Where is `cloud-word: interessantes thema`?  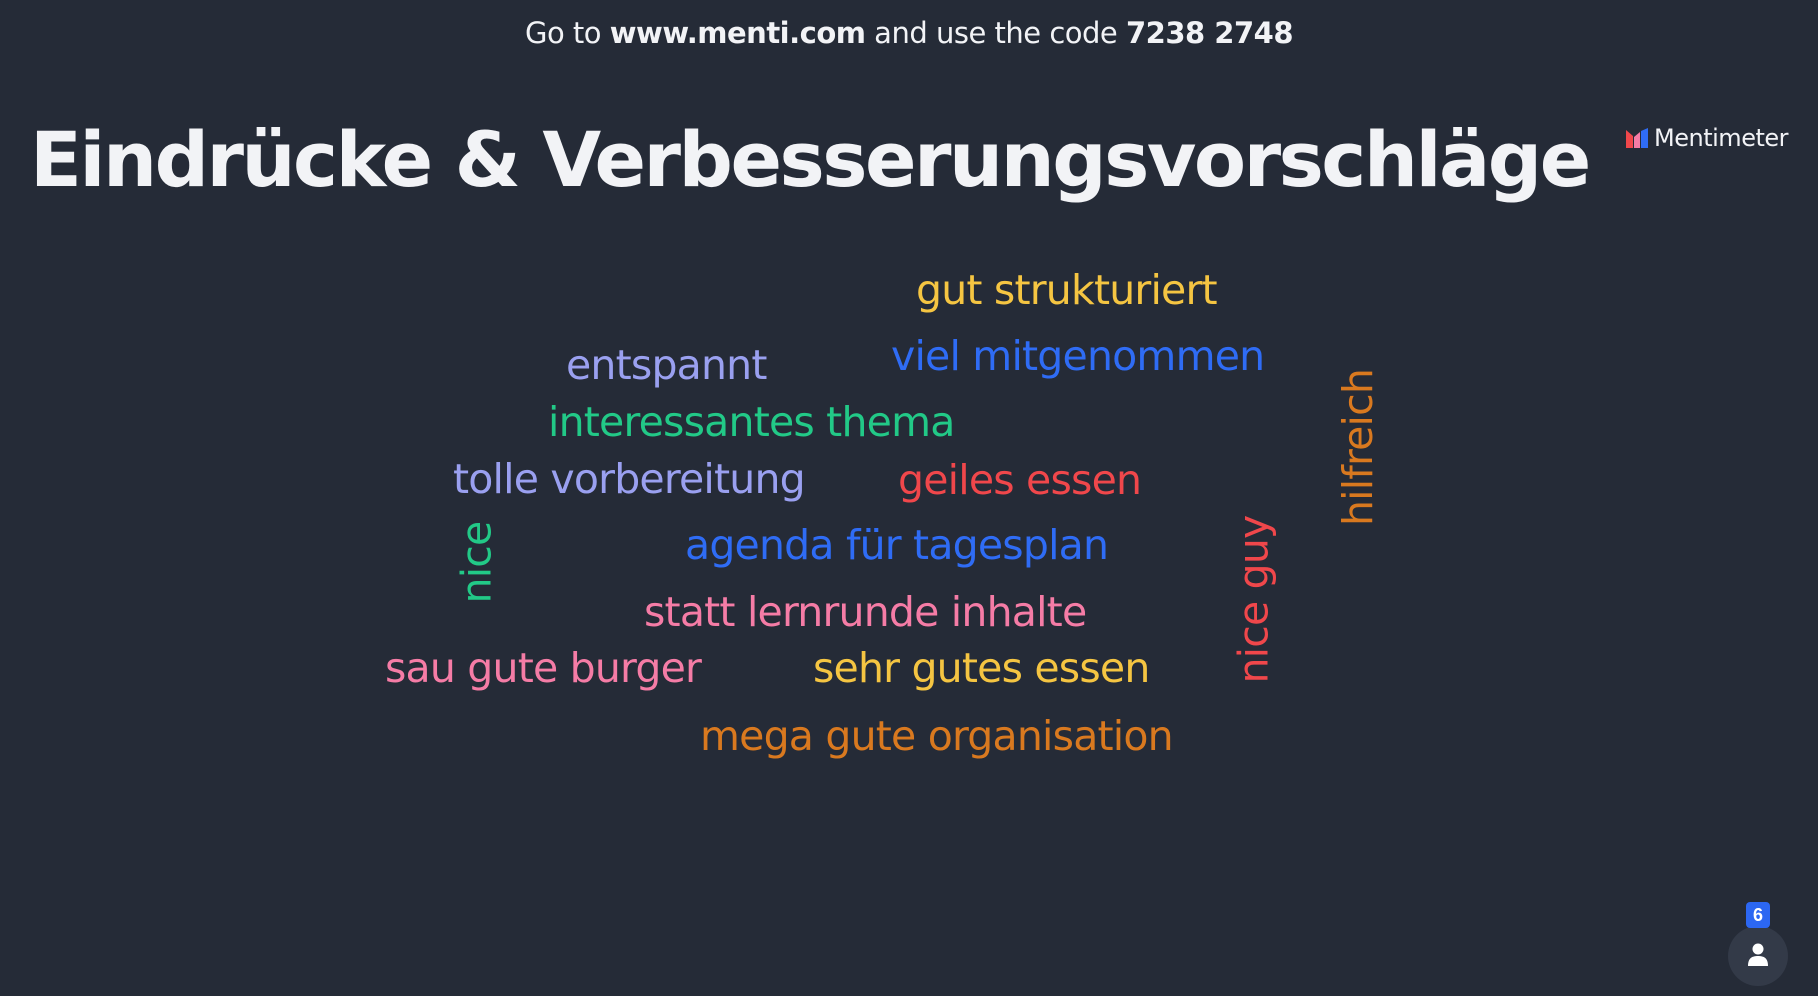 cloud-word: interessantes thema is located at coordinates (751, 422).